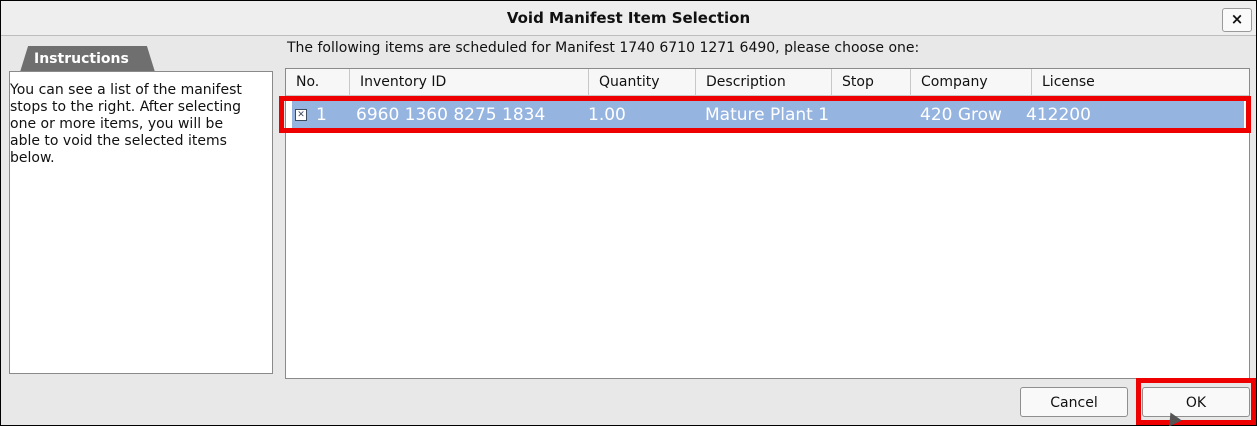 The image size is (1257, 426). I want to click on ok-highlight-annotation, so click(1196, 401).